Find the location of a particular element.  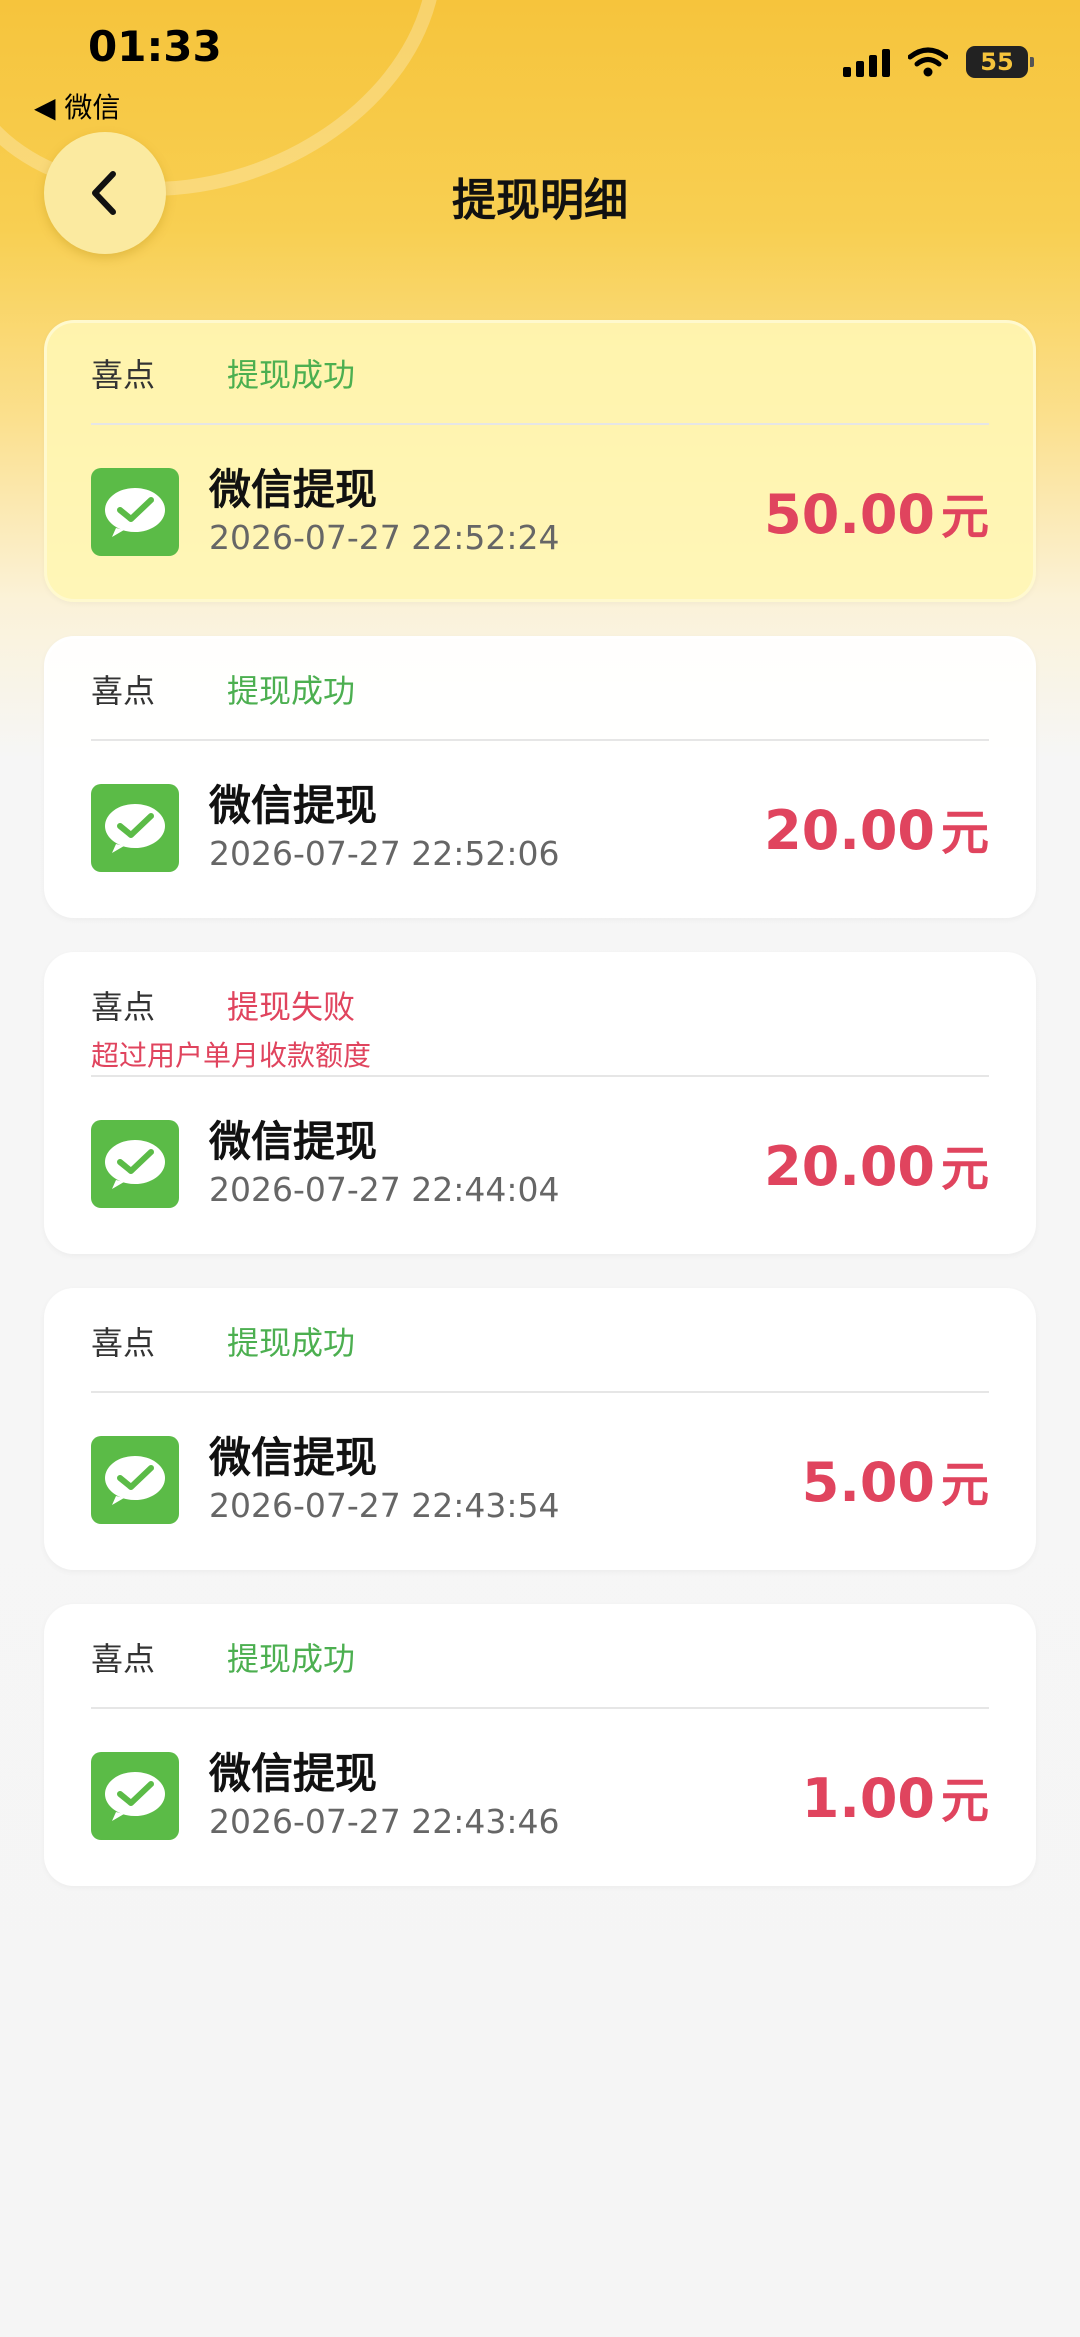

record-amount: 5.00 元 is located at coordinates (895, 1480).